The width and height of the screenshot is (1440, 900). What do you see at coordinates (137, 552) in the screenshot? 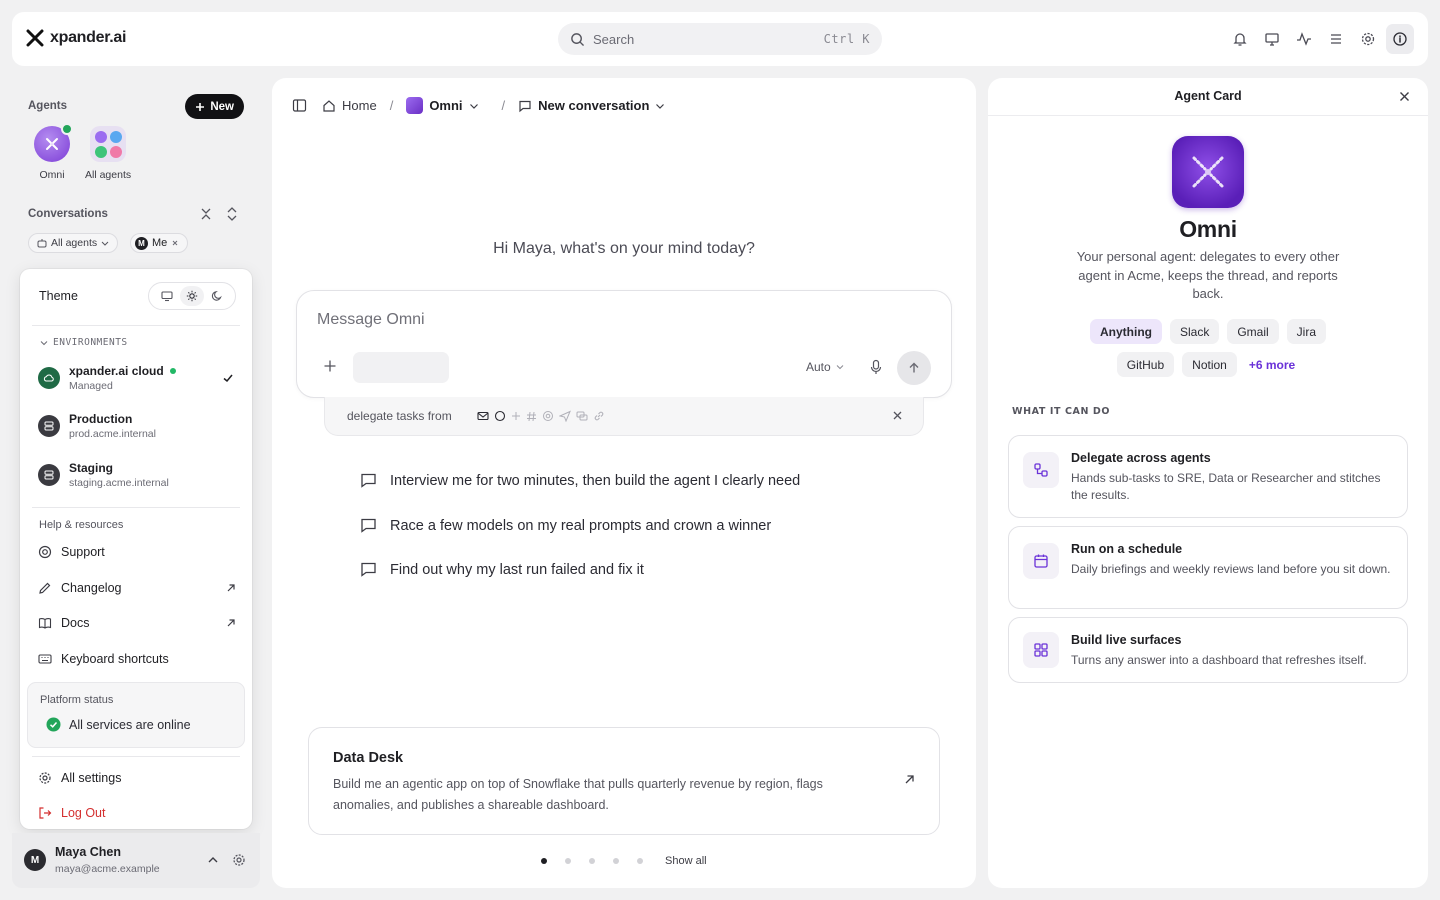
I see `menu-support: Support` at bounding box center [137, 552].